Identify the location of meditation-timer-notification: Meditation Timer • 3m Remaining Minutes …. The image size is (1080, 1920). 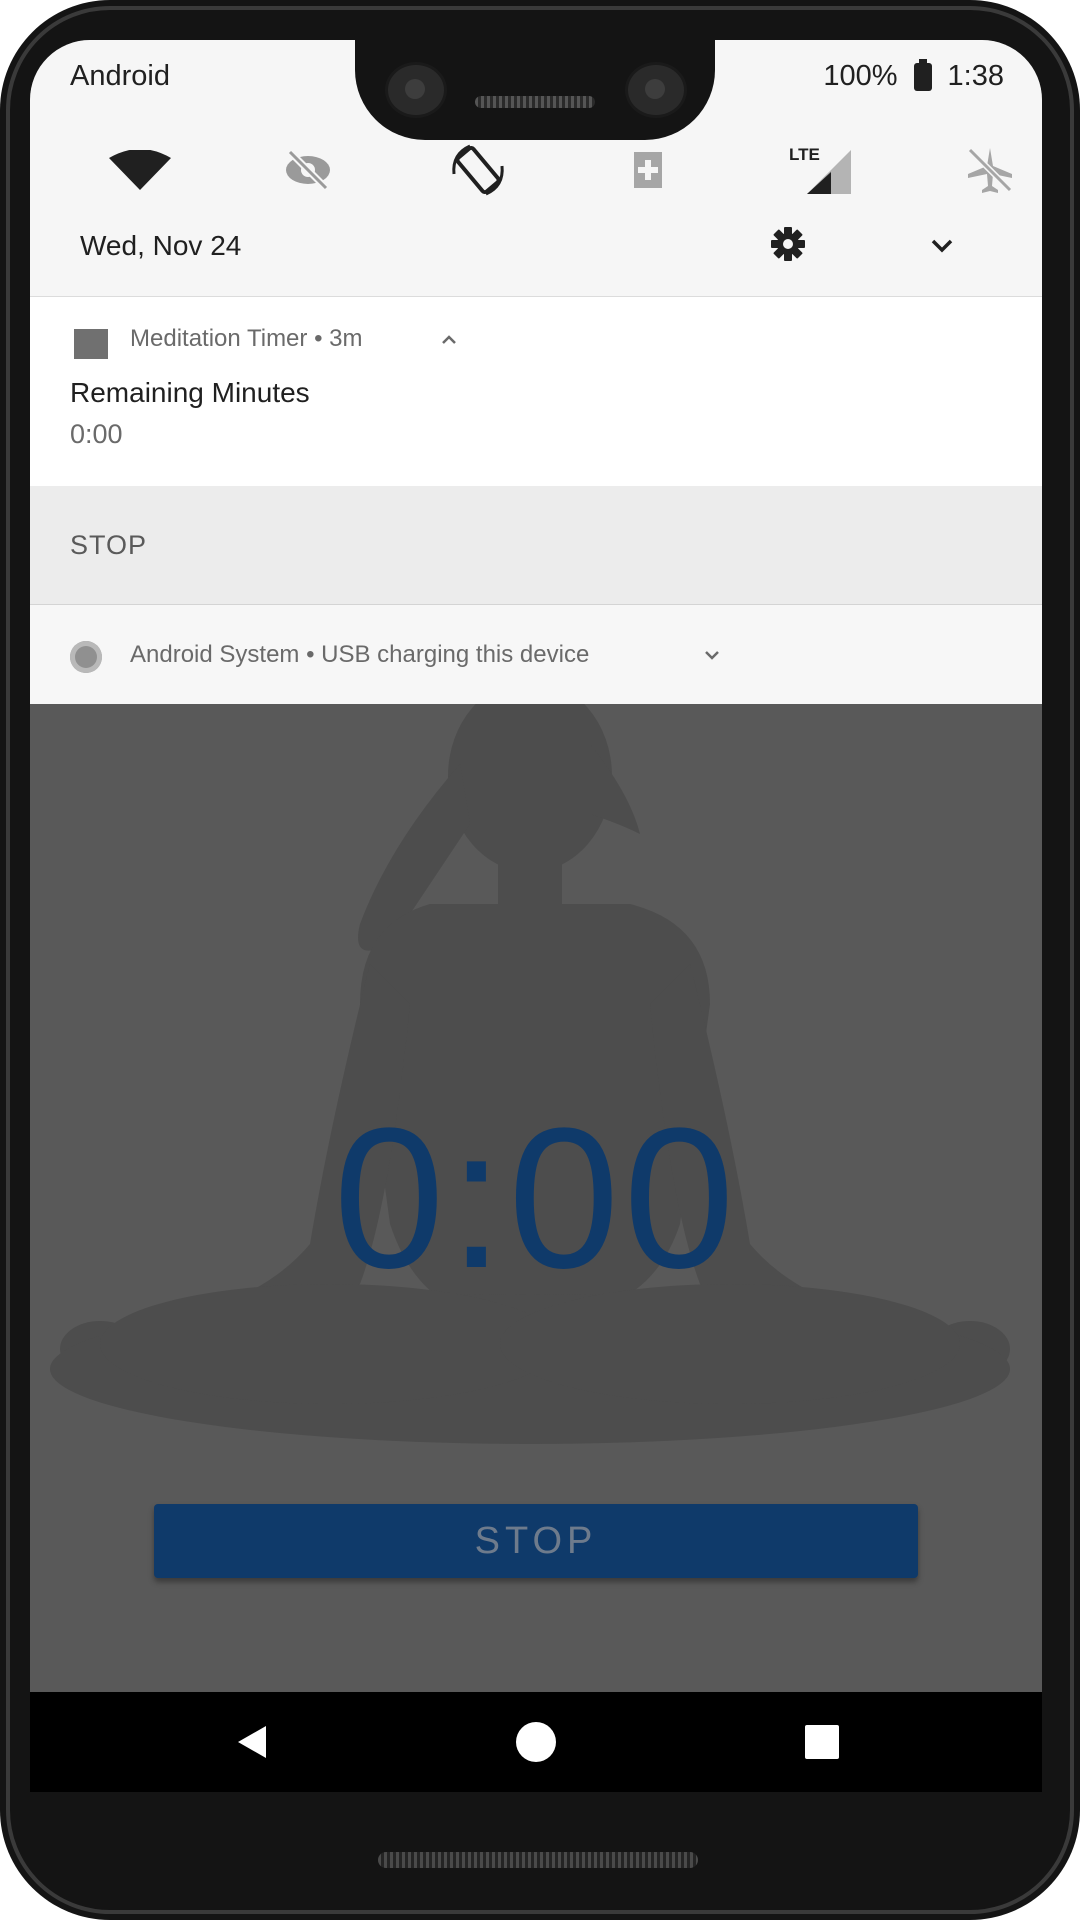
(536, 391).